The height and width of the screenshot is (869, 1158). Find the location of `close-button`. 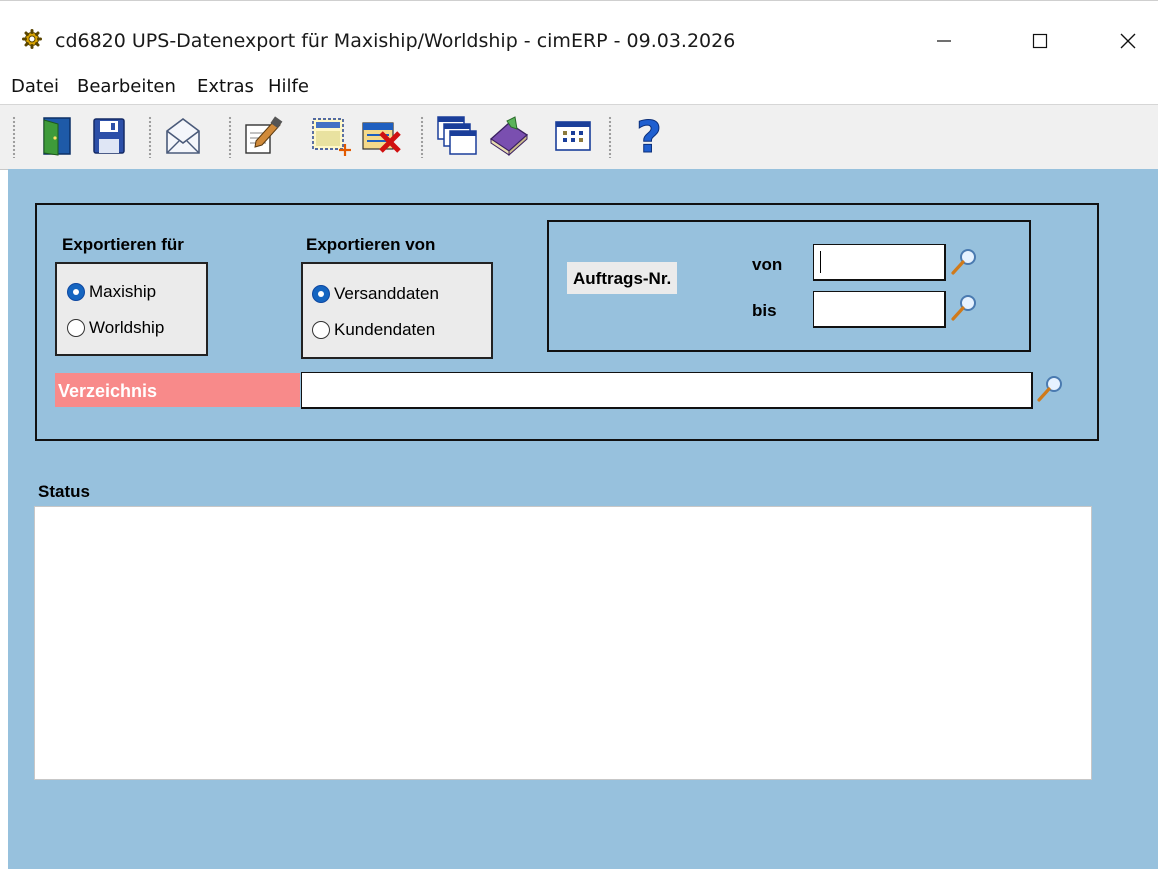

close-button is located at coordinates (1128, 41).